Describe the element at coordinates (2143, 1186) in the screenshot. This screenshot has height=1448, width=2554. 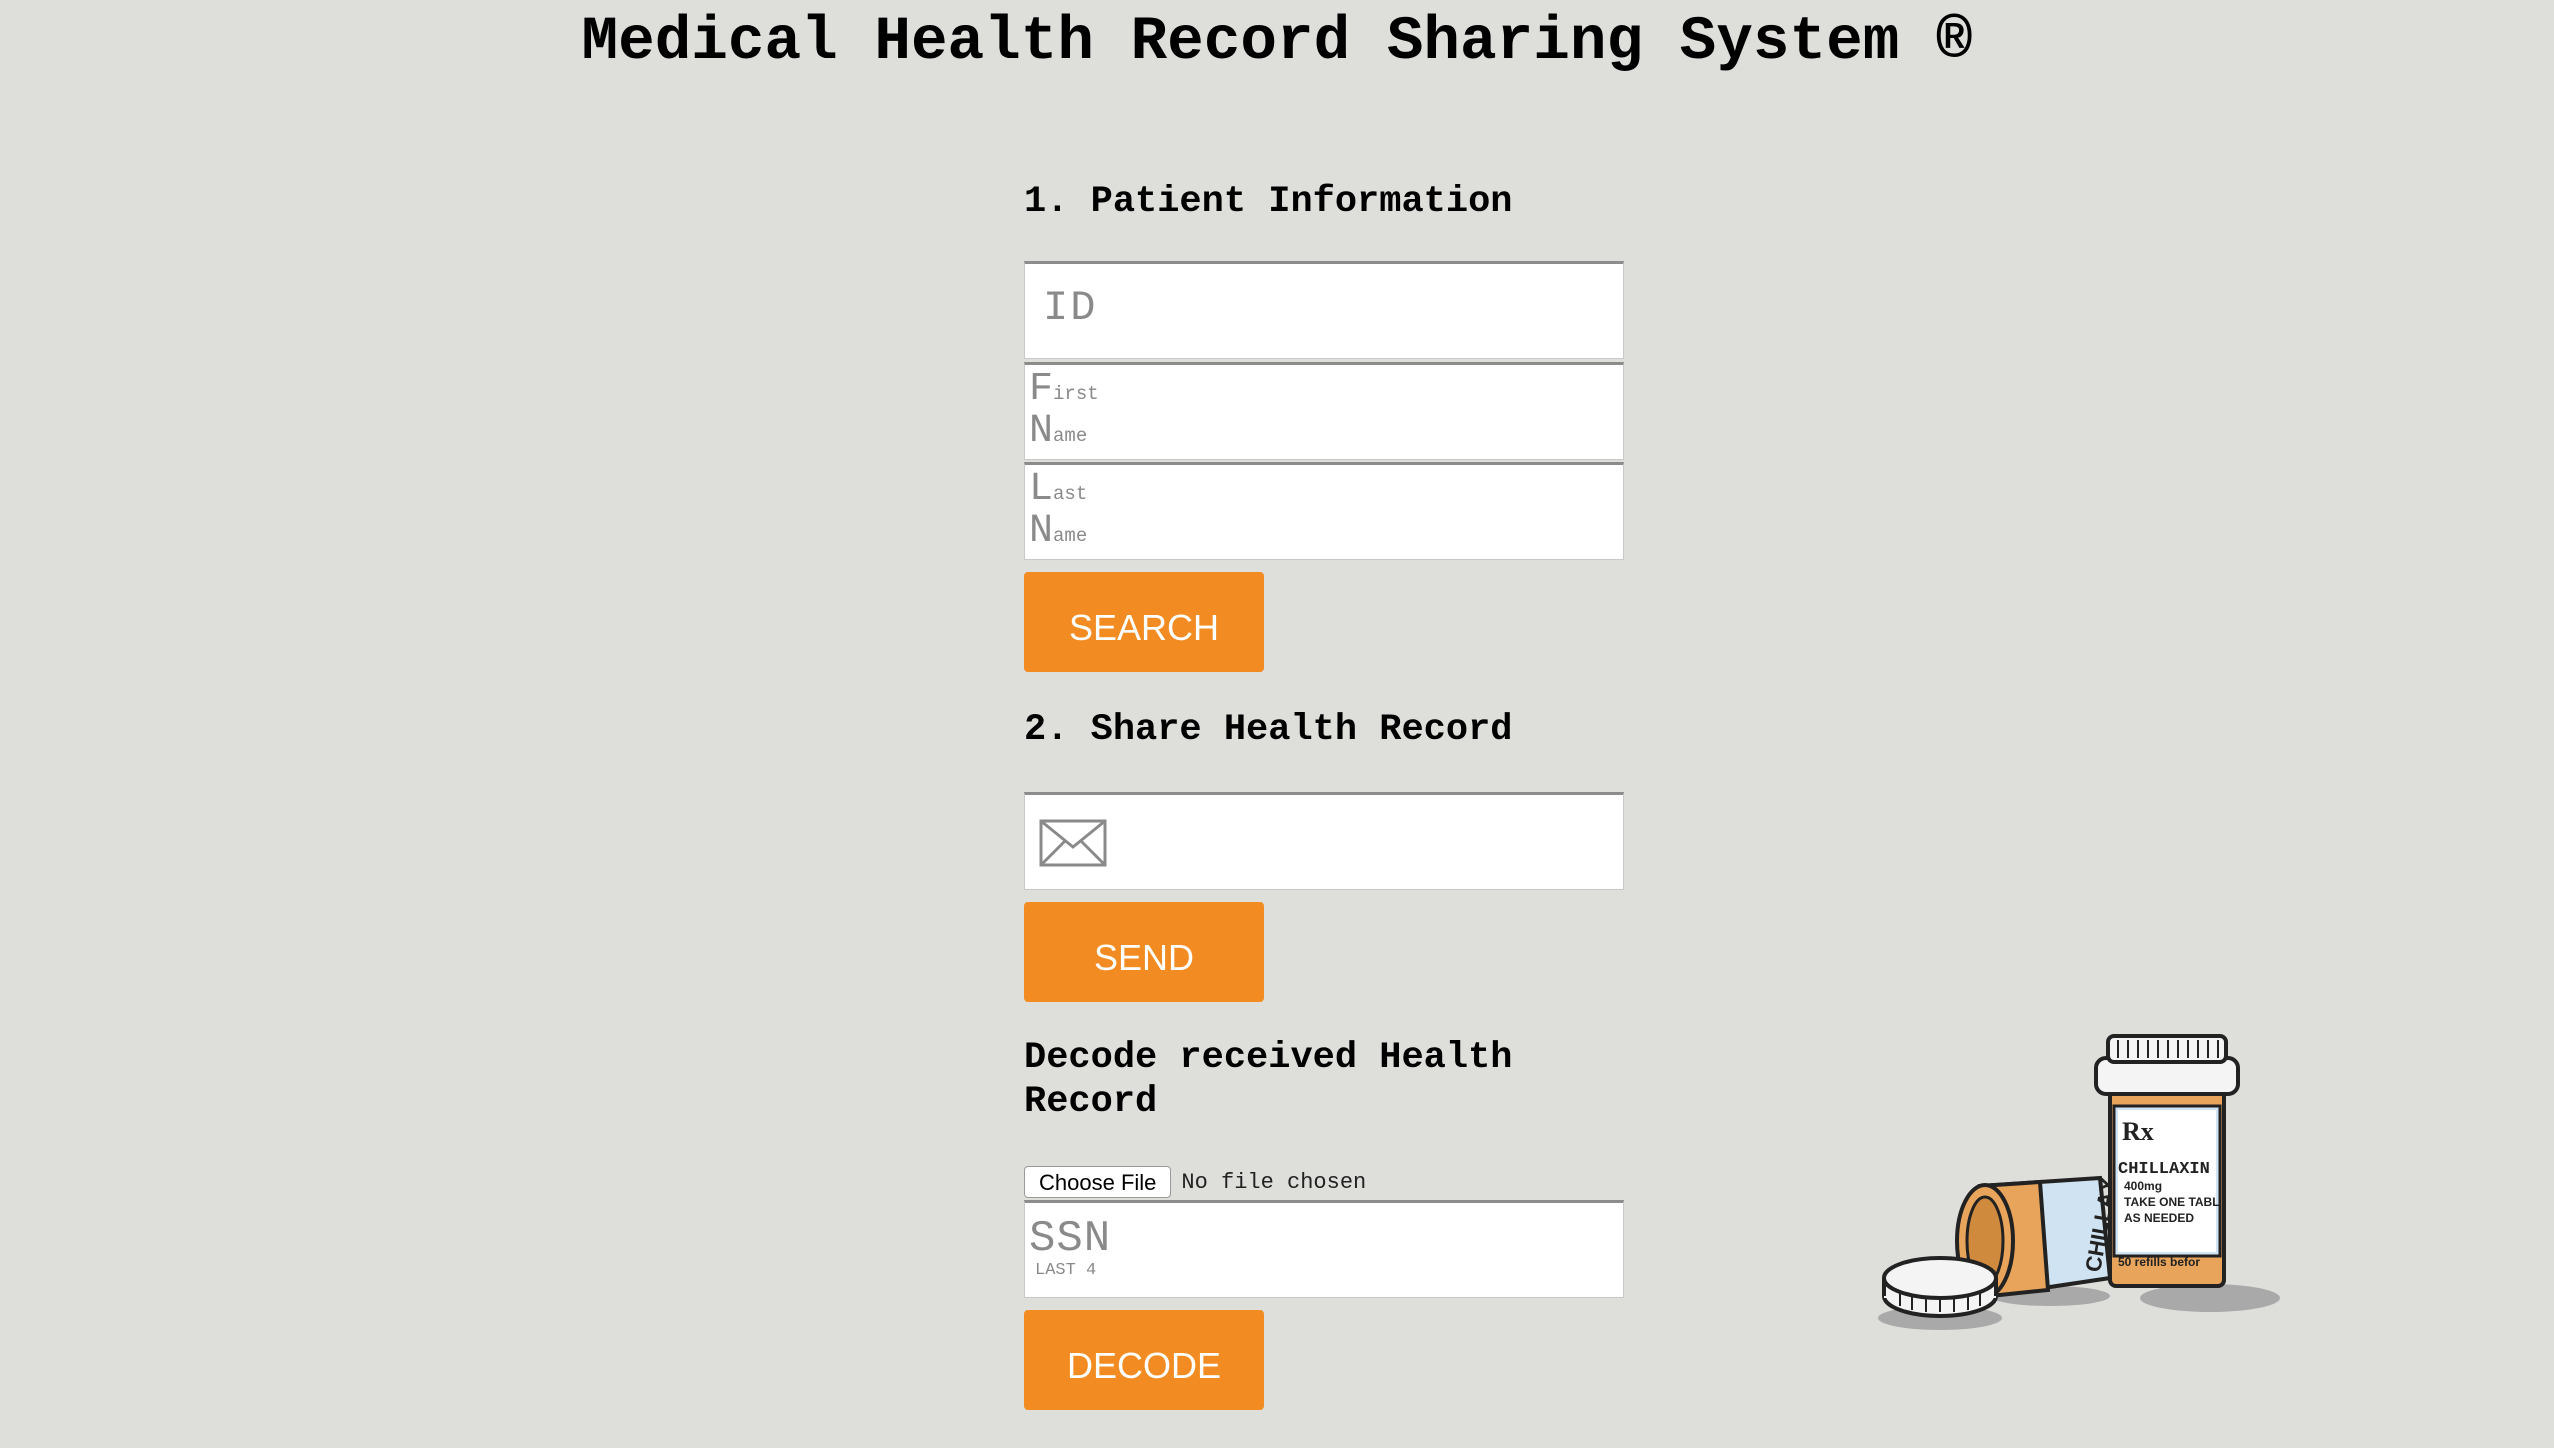
I see `label-dose: 400mg` at that location.